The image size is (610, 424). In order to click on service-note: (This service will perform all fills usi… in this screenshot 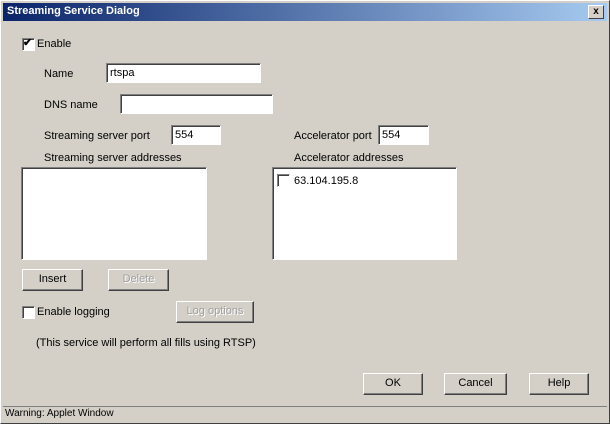, I will do `click(146, 343)`.